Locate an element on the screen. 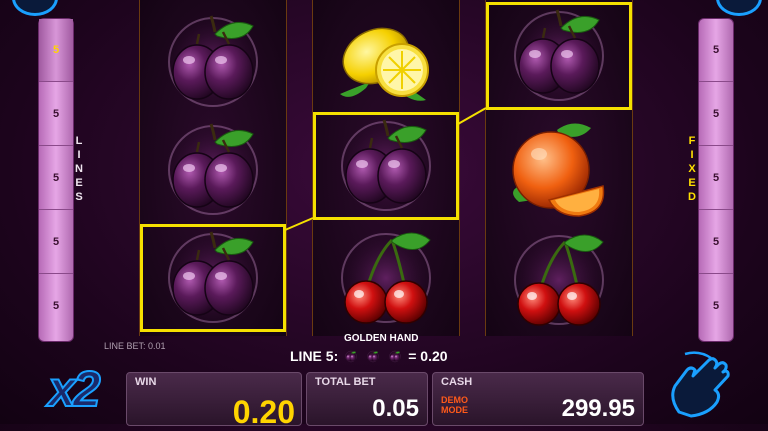 The height and width of the screenshot is (431, 768). line-win-amount: = 0.20 is located at coordinates (428, 356).